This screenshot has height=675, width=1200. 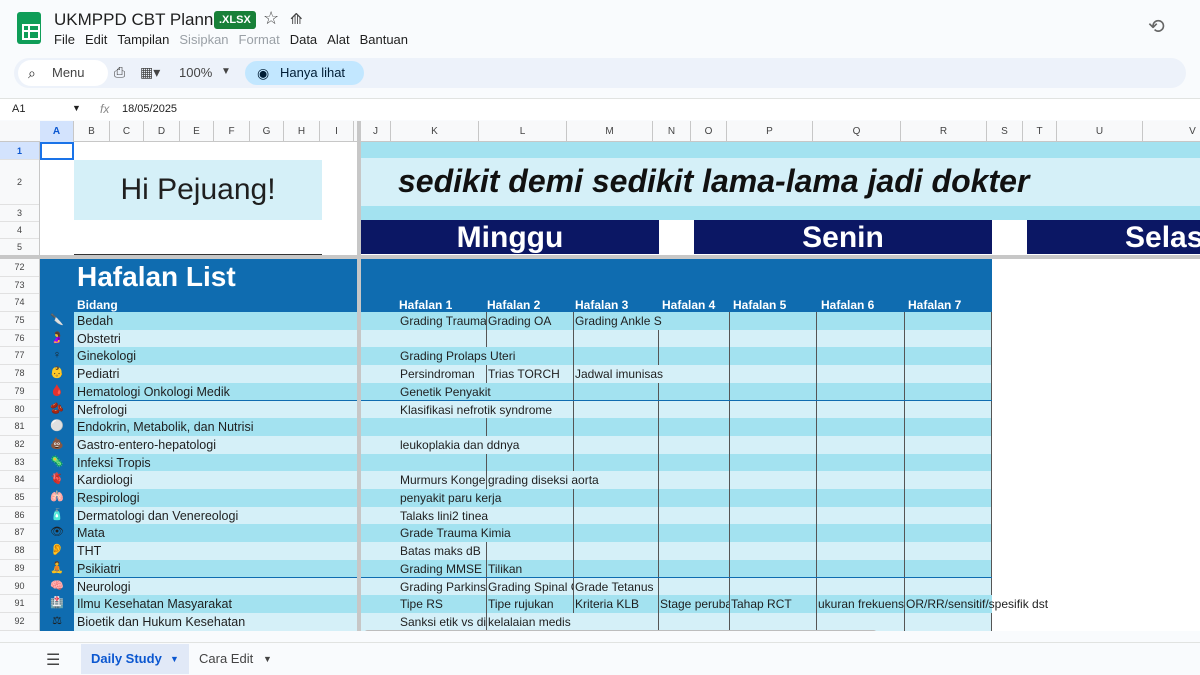 What do you see at coordinates (19, 622) in the screenshot?
I see `row-header: 92` at bounding box center [19, 622].